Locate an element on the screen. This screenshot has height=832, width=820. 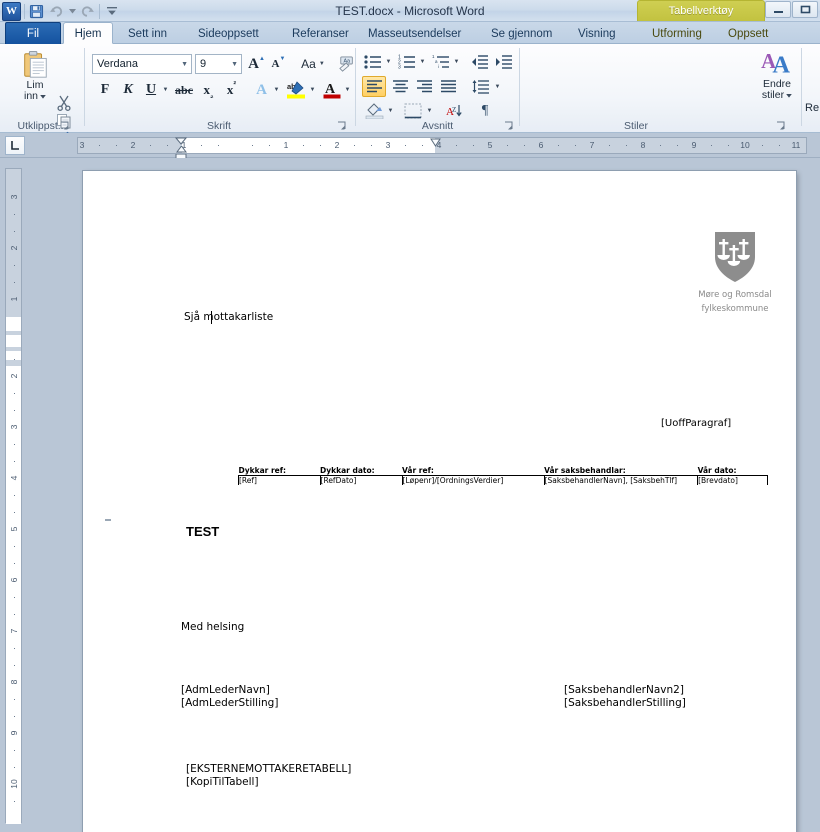
numbering-dropdown-icon: ▼ is located at coordinates (422, 62).